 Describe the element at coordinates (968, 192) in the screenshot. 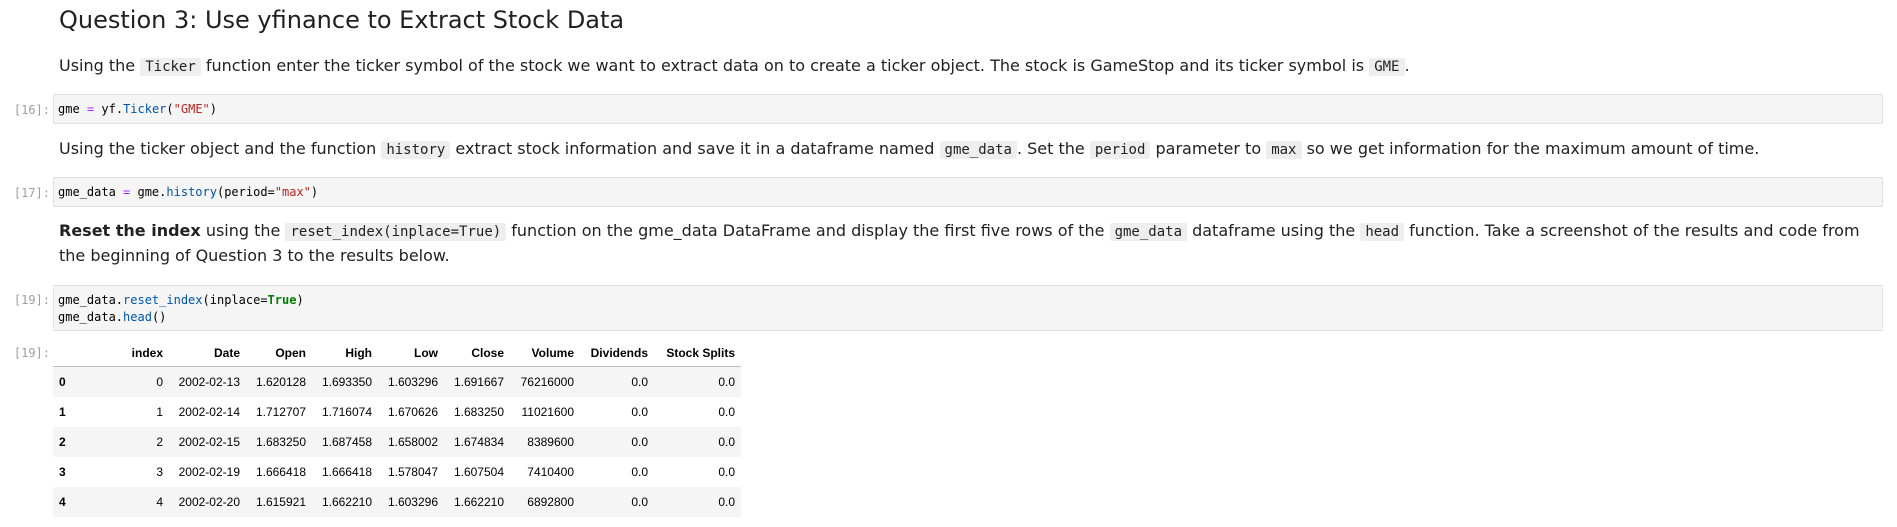

I see `code-cell-17: gme_data = gme.history(period="max")` at that location.